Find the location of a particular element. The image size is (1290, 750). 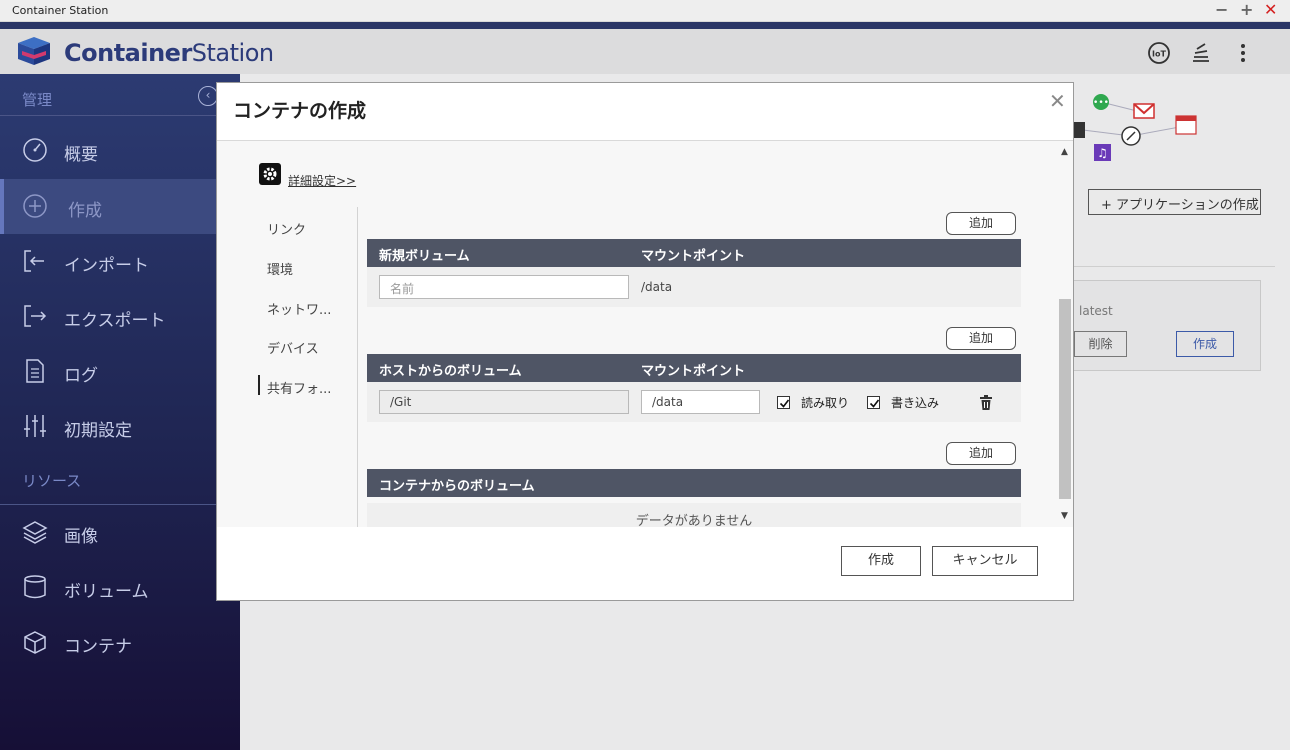

sidebar-item-preferences: 初期設定 is located at coordinates (108, 426).